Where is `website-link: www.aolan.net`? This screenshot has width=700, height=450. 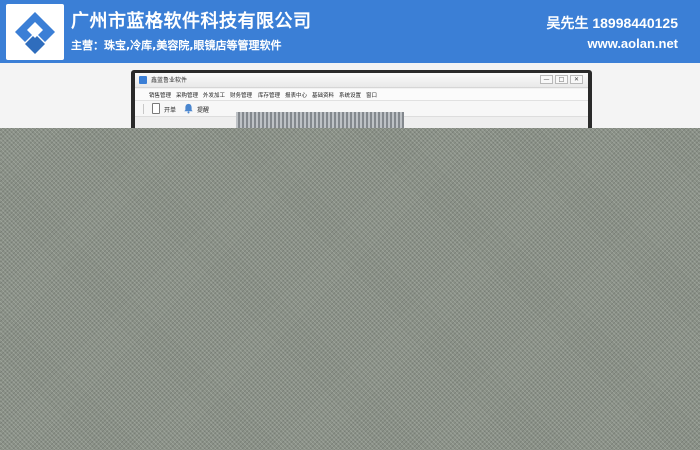 website-link: www.aolan.net is located at coordinates (632, 43).